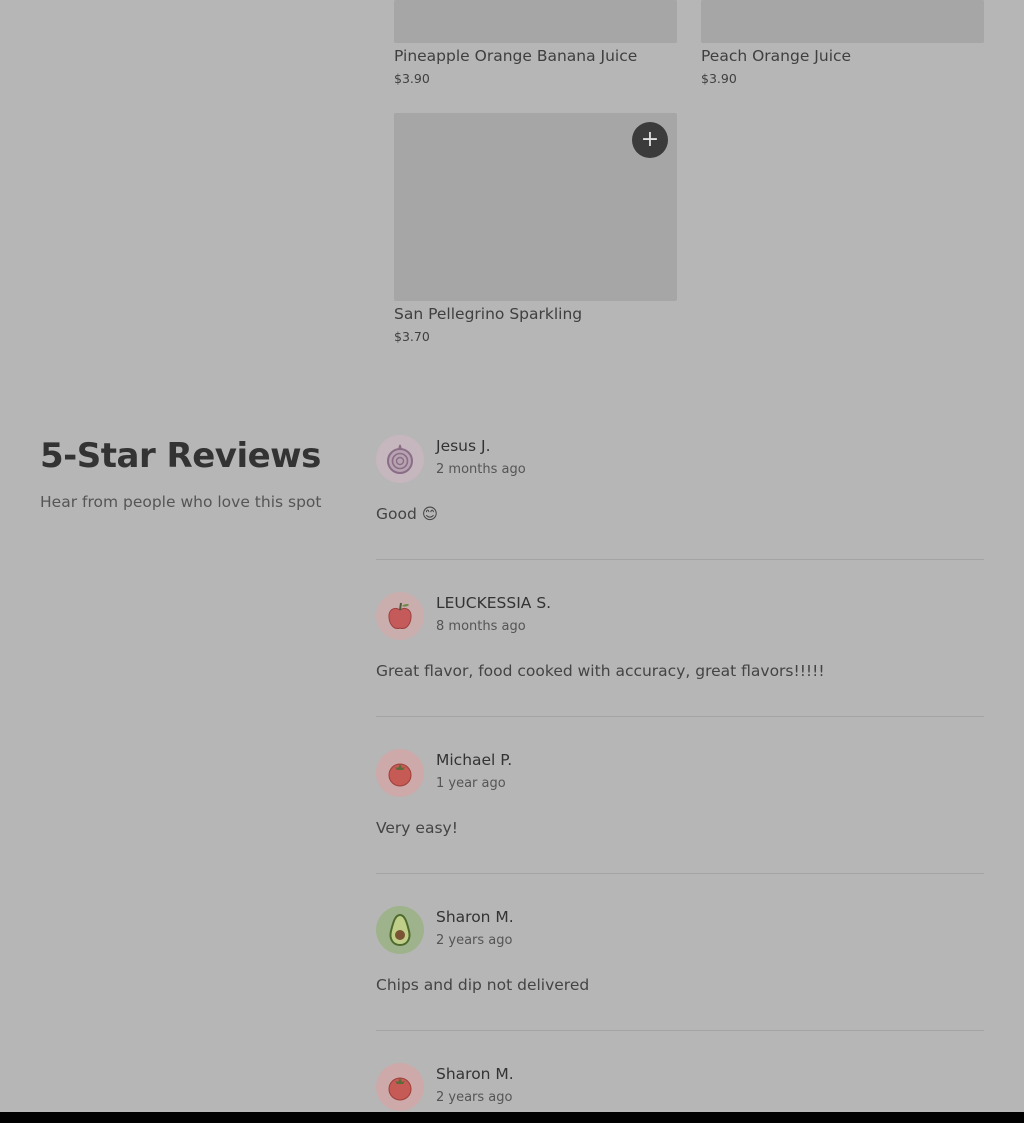 The width and height of the screenshot is (1024, 1123). Describe the element at coordinates (494, 603) in the screenshot. I see `reviewer-name: LEUCKESSIA S.` at that location.